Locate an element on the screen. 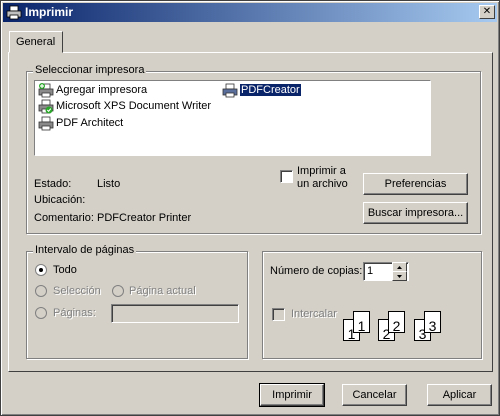 This screenshot has width=500, height=416. status-label: Estado: is located at coordinates (53, 184).